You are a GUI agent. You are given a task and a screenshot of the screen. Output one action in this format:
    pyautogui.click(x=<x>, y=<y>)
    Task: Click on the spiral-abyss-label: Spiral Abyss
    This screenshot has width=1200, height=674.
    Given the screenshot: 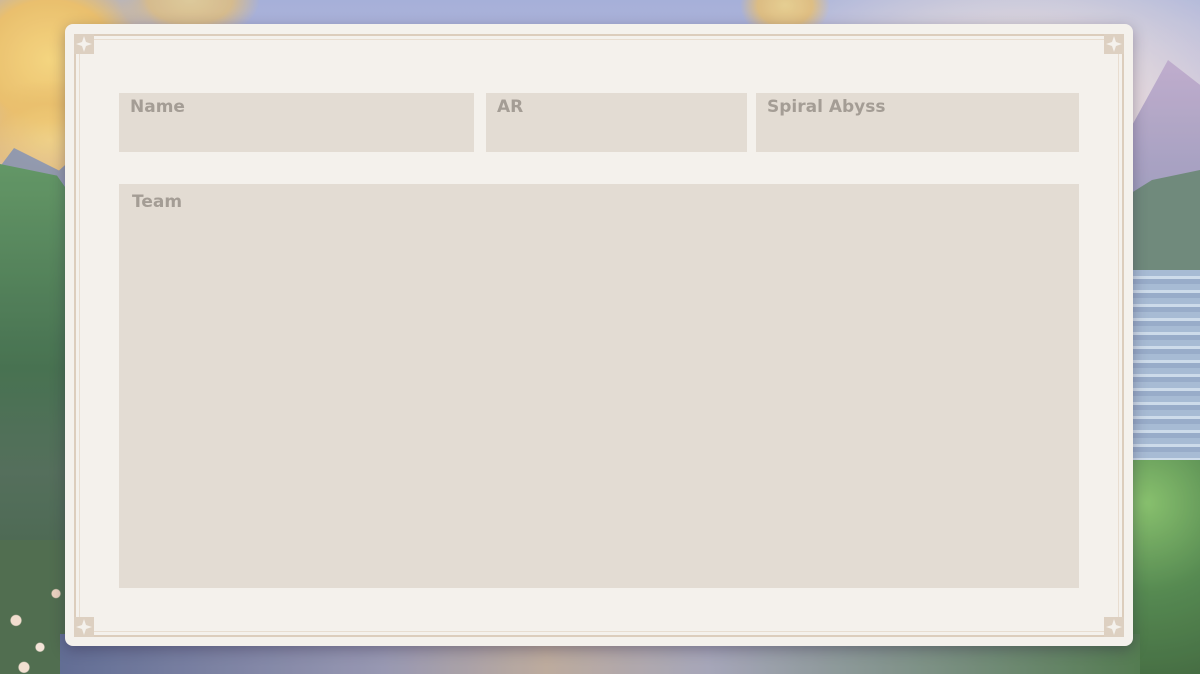 What is the action you would take?
    pyautogui.click(x=826, y=107)
    